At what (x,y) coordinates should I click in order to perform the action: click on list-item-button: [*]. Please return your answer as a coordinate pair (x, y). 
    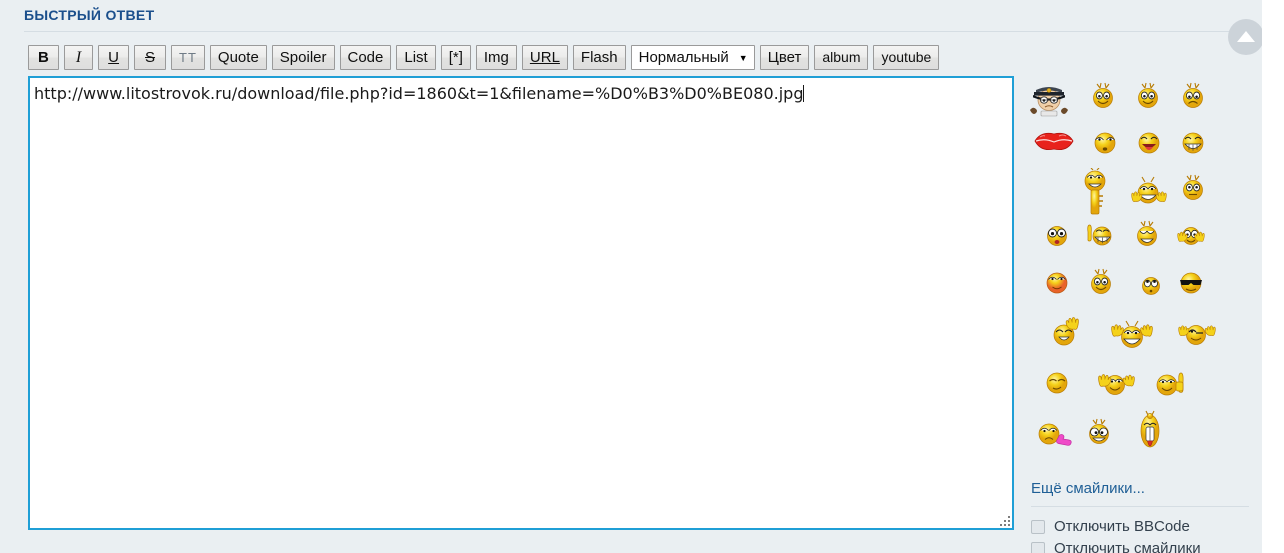
    Looking at the image, I should click on (455, 57).